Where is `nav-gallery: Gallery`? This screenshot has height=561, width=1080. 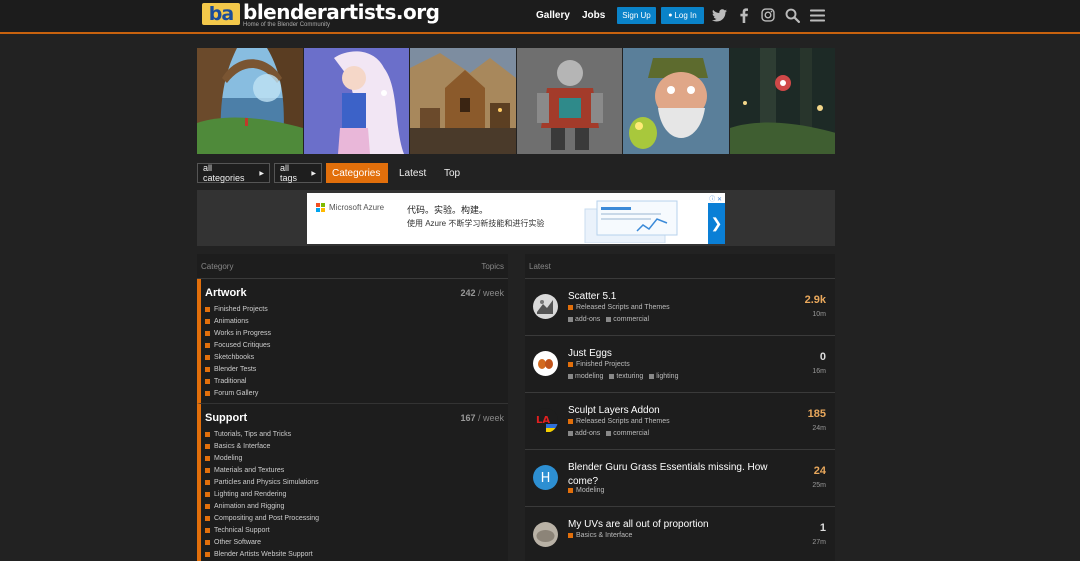 nav-gallery: Gallery is located at coordinates (553, 15).